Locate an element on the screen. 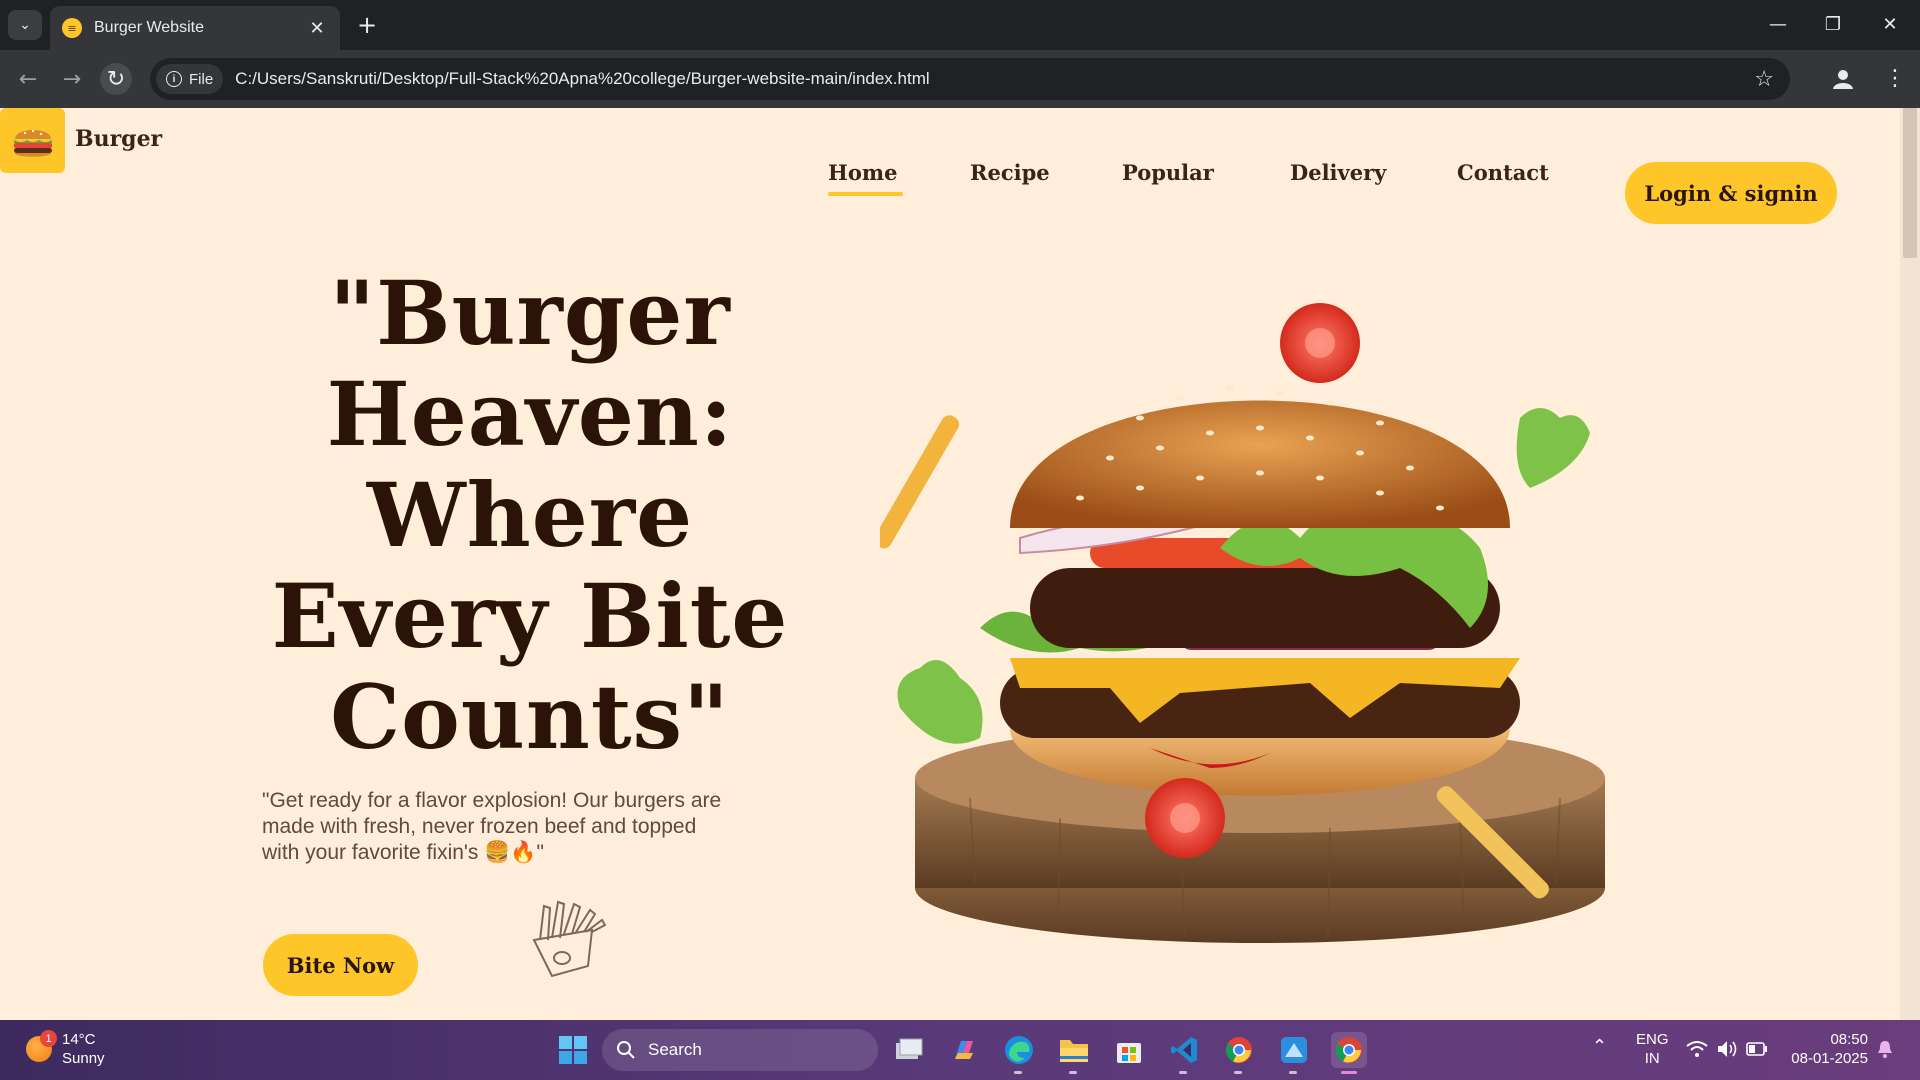 The width and height of the screenshot is (1920, 1080). active-nav-underline is located at coordinates (865, 194).